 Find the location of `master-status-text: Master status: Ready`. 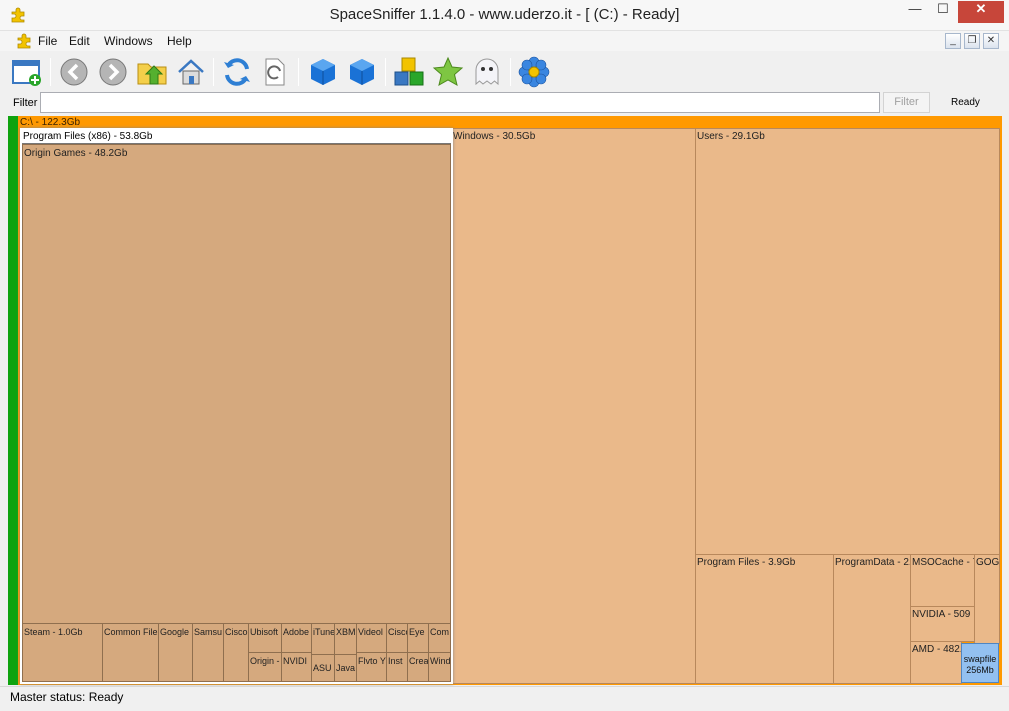

master-status-text: Master status: Ready is located at coordinates (67, 697).